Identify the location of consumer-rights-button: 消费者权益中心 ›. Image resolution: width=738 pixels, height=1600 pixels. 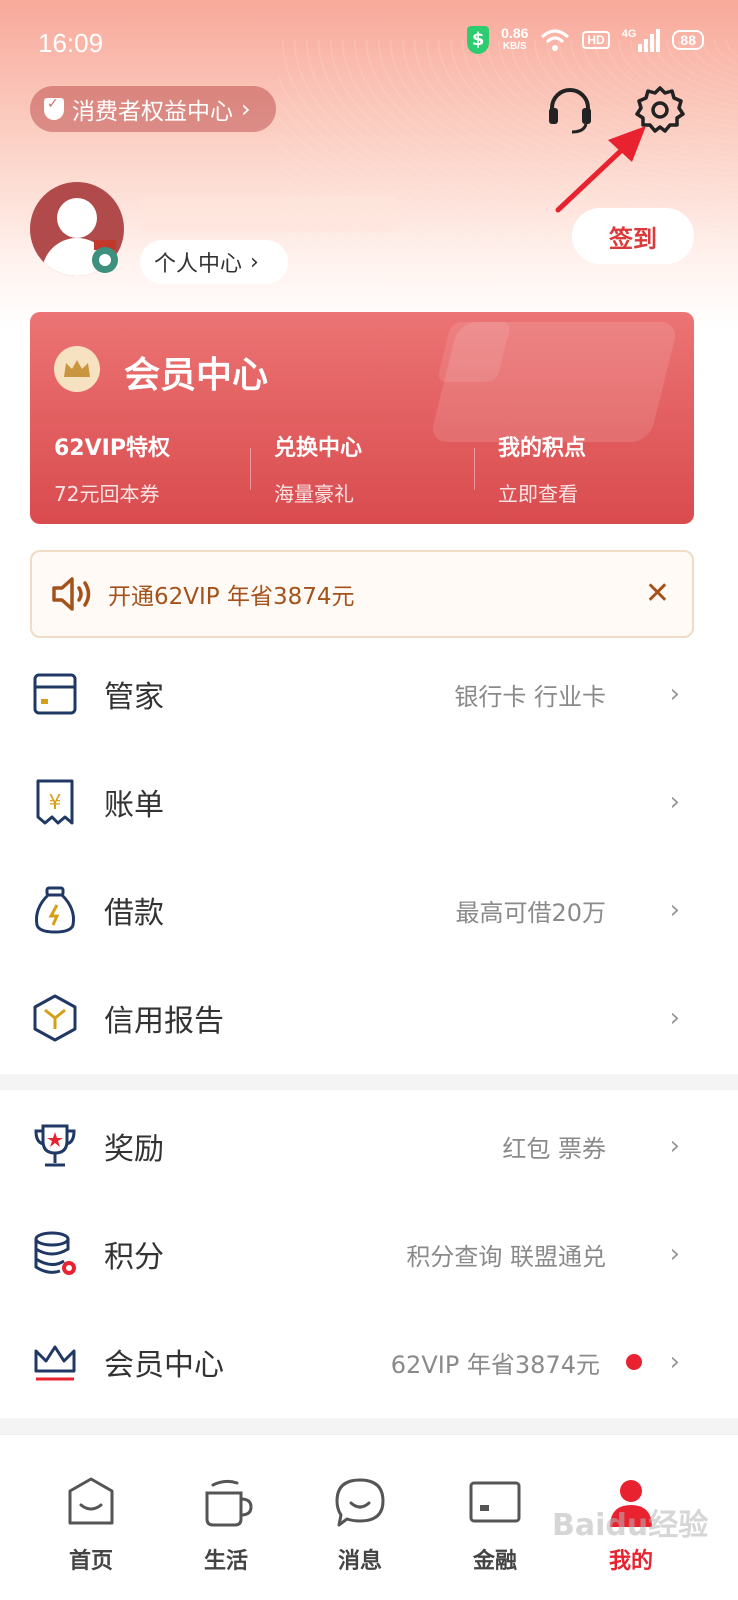
(153, 109).